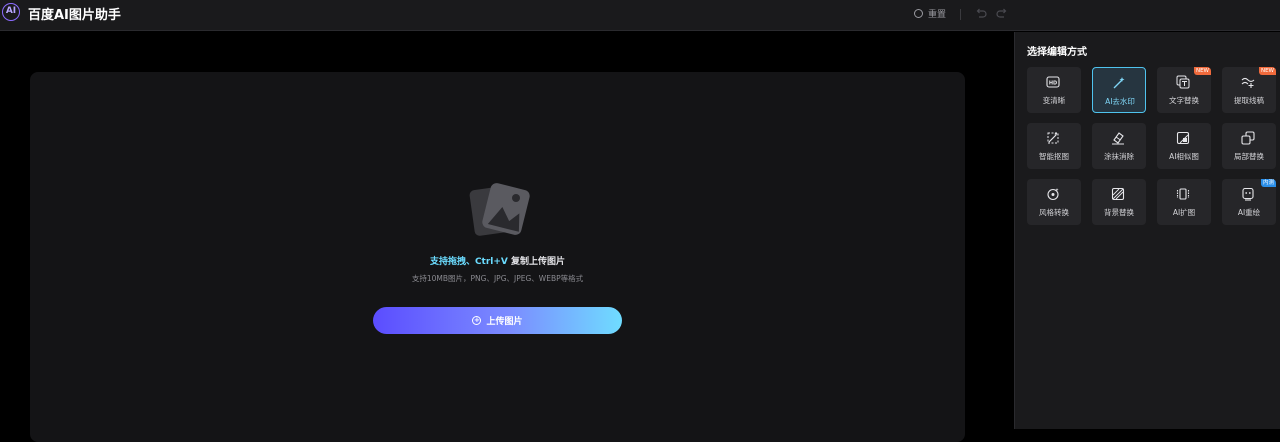 The height and width of the screenshot is (442, 1280). Describe the element at coordinates (960, 14) in the screenshot. I see `toolbar-divider` at that location.